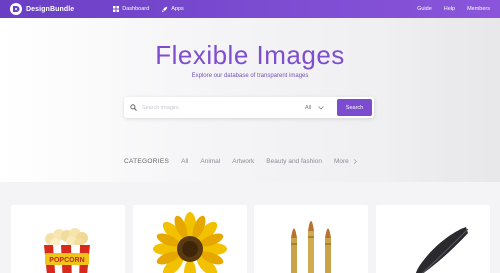  Describe the element at coordinates (147, 161) in the screenshot. I see `categories-label: CATEGORIES` at that location.